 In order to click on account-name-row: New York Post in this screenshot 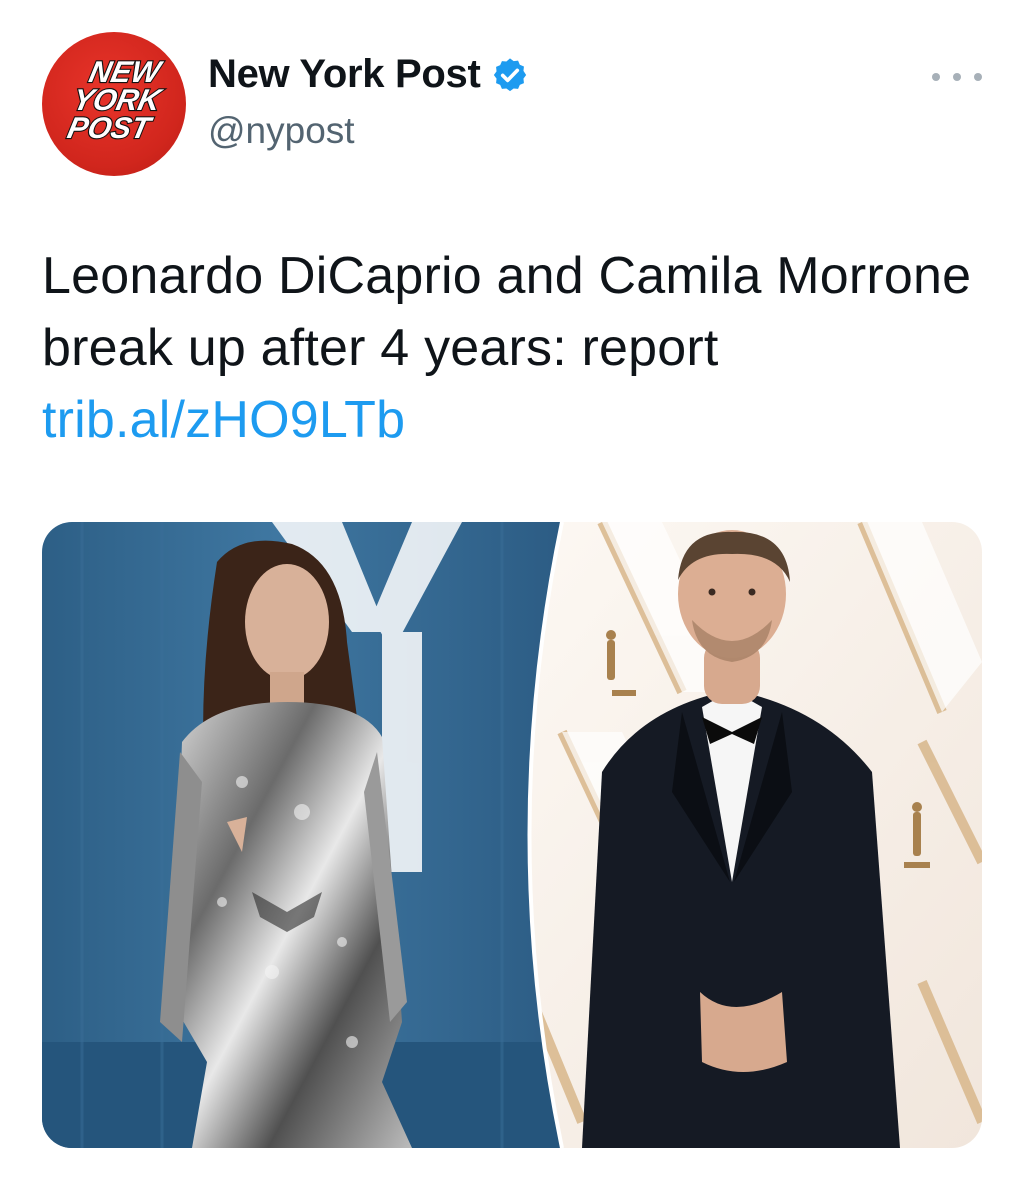, I will do `click(368, 74)`.